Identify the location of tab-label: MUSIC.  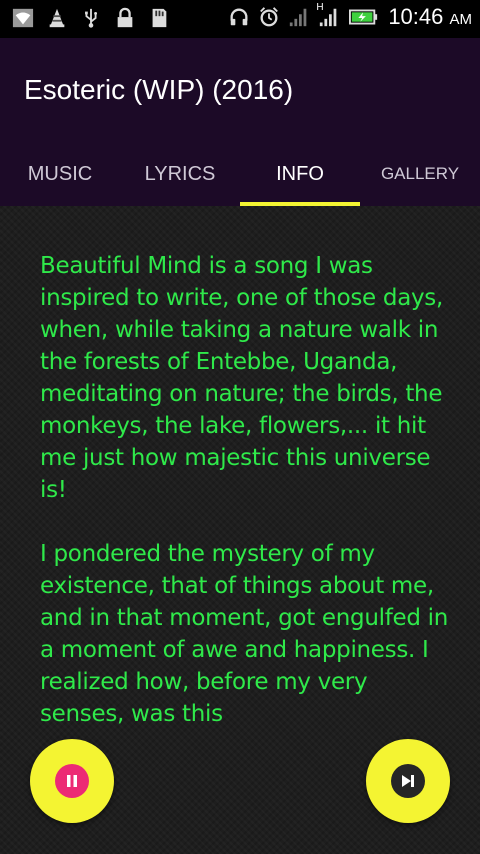
(60, 173).